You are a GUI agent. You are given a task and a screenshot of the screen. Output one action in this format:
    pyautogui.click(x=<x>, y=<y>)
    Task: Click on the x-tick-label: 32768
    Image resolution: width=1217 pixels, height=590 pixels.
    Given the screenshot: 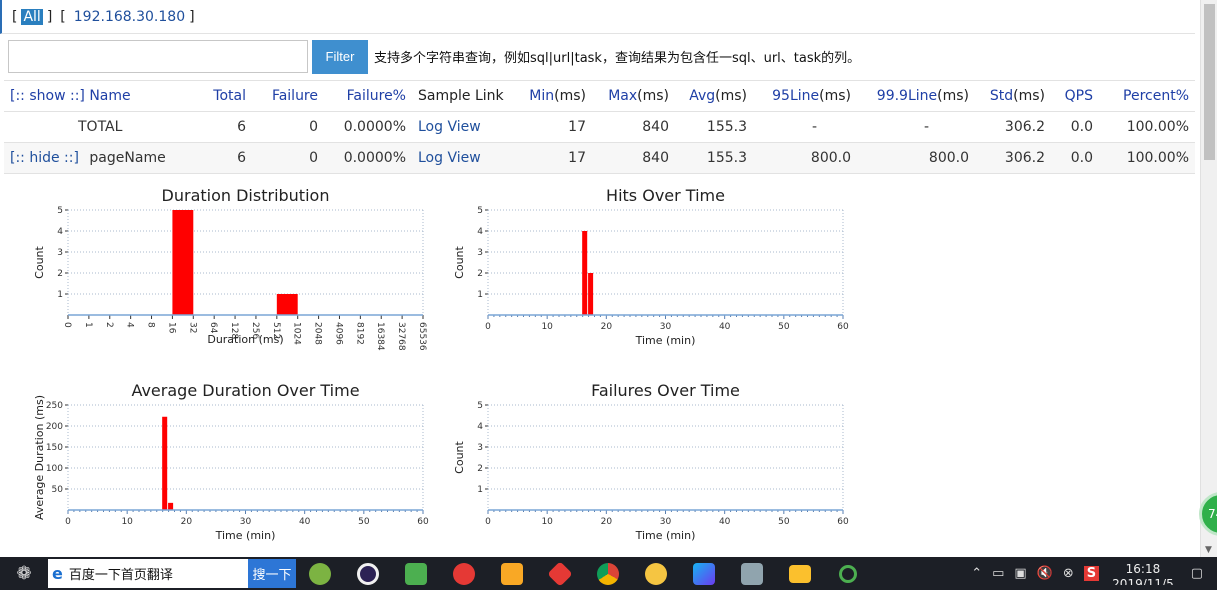 What is the action you would take?
    pyautogui.click(x=401, y=336)
    